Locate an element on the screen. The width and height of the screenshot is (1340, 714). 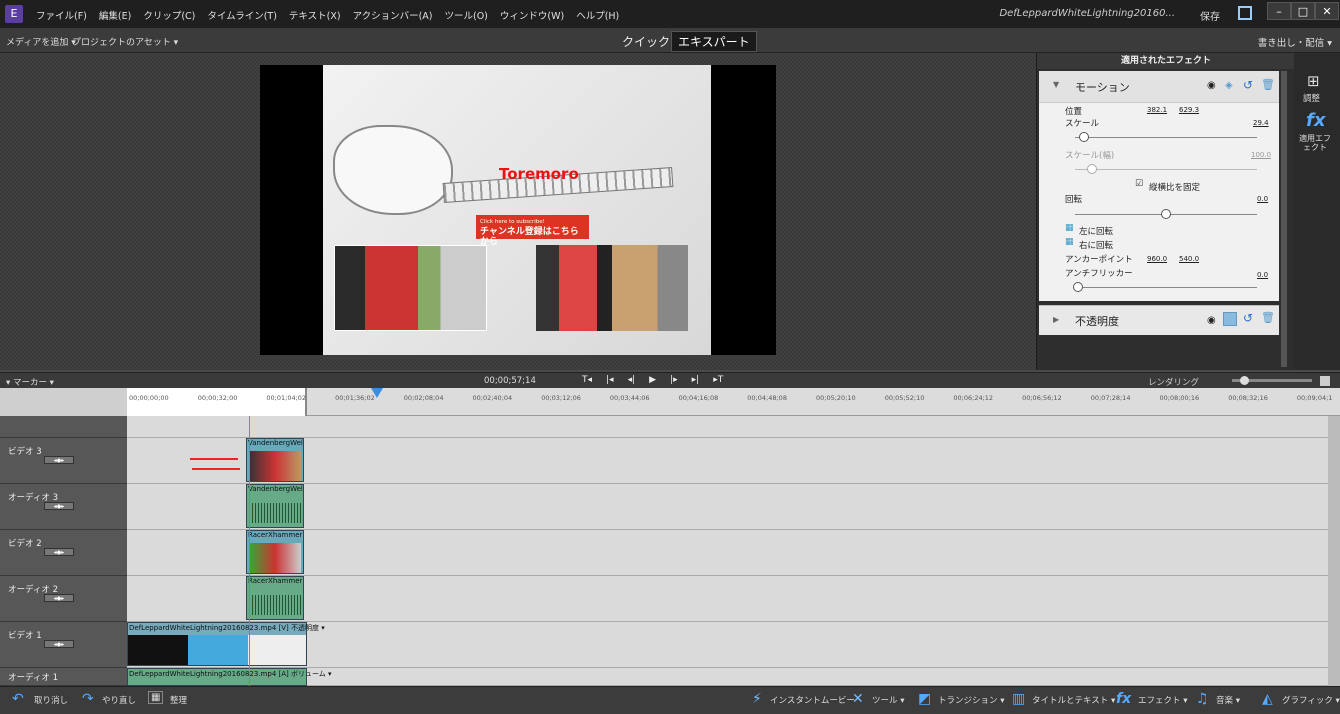
pip-video-left is located at coordinates (410, 288).